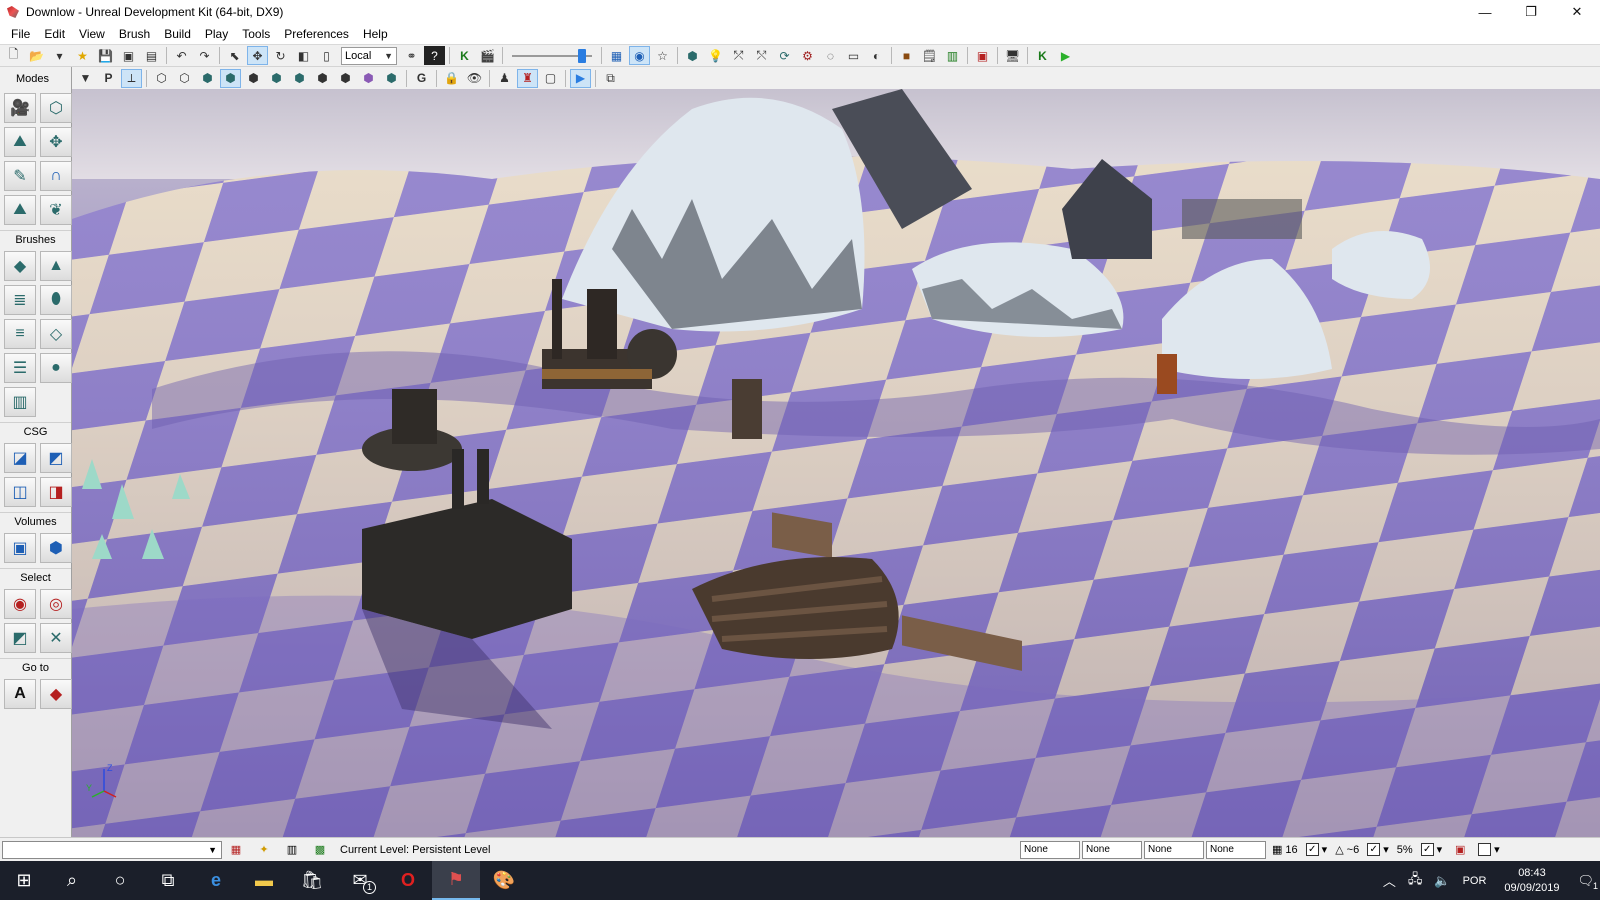 The image size is (1600, 900). What do you see at coordinates (527, 78) in the screenshot?
I see `play-here-icon: ♜` at bounding box center [527, 78].